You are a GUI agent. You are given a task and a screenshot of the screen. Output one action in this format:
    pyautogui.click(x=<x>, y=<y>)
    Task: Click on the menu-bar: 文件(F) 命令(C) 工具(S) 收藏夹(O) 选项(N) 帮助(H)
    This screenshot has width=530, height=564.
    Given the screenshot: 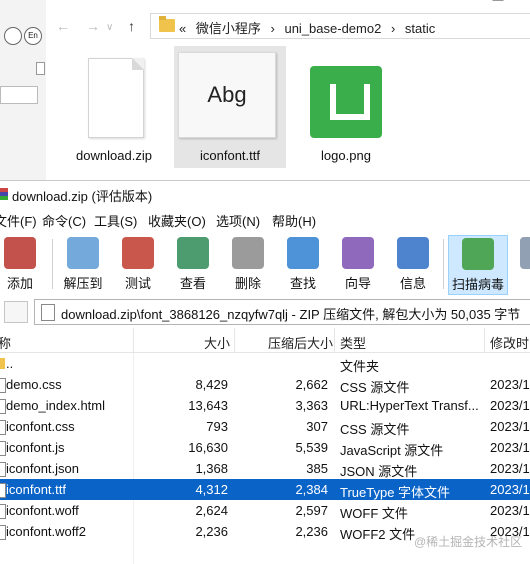 What is the action you would take?
    pyautogui.click(x=265, y=219)
    